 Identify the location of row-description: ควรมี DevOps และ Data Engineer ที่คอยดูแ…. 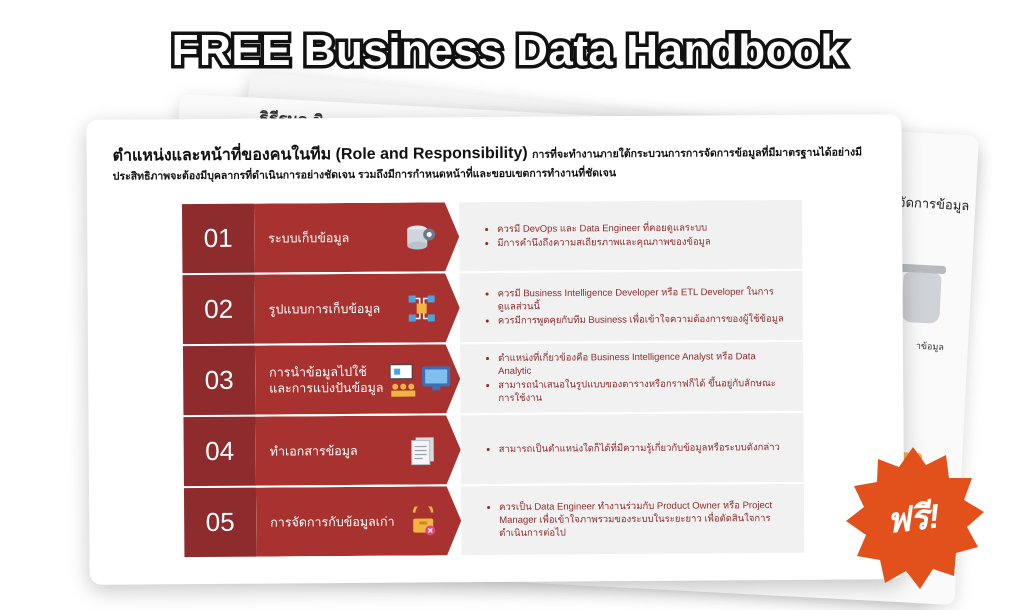
(630, 235).